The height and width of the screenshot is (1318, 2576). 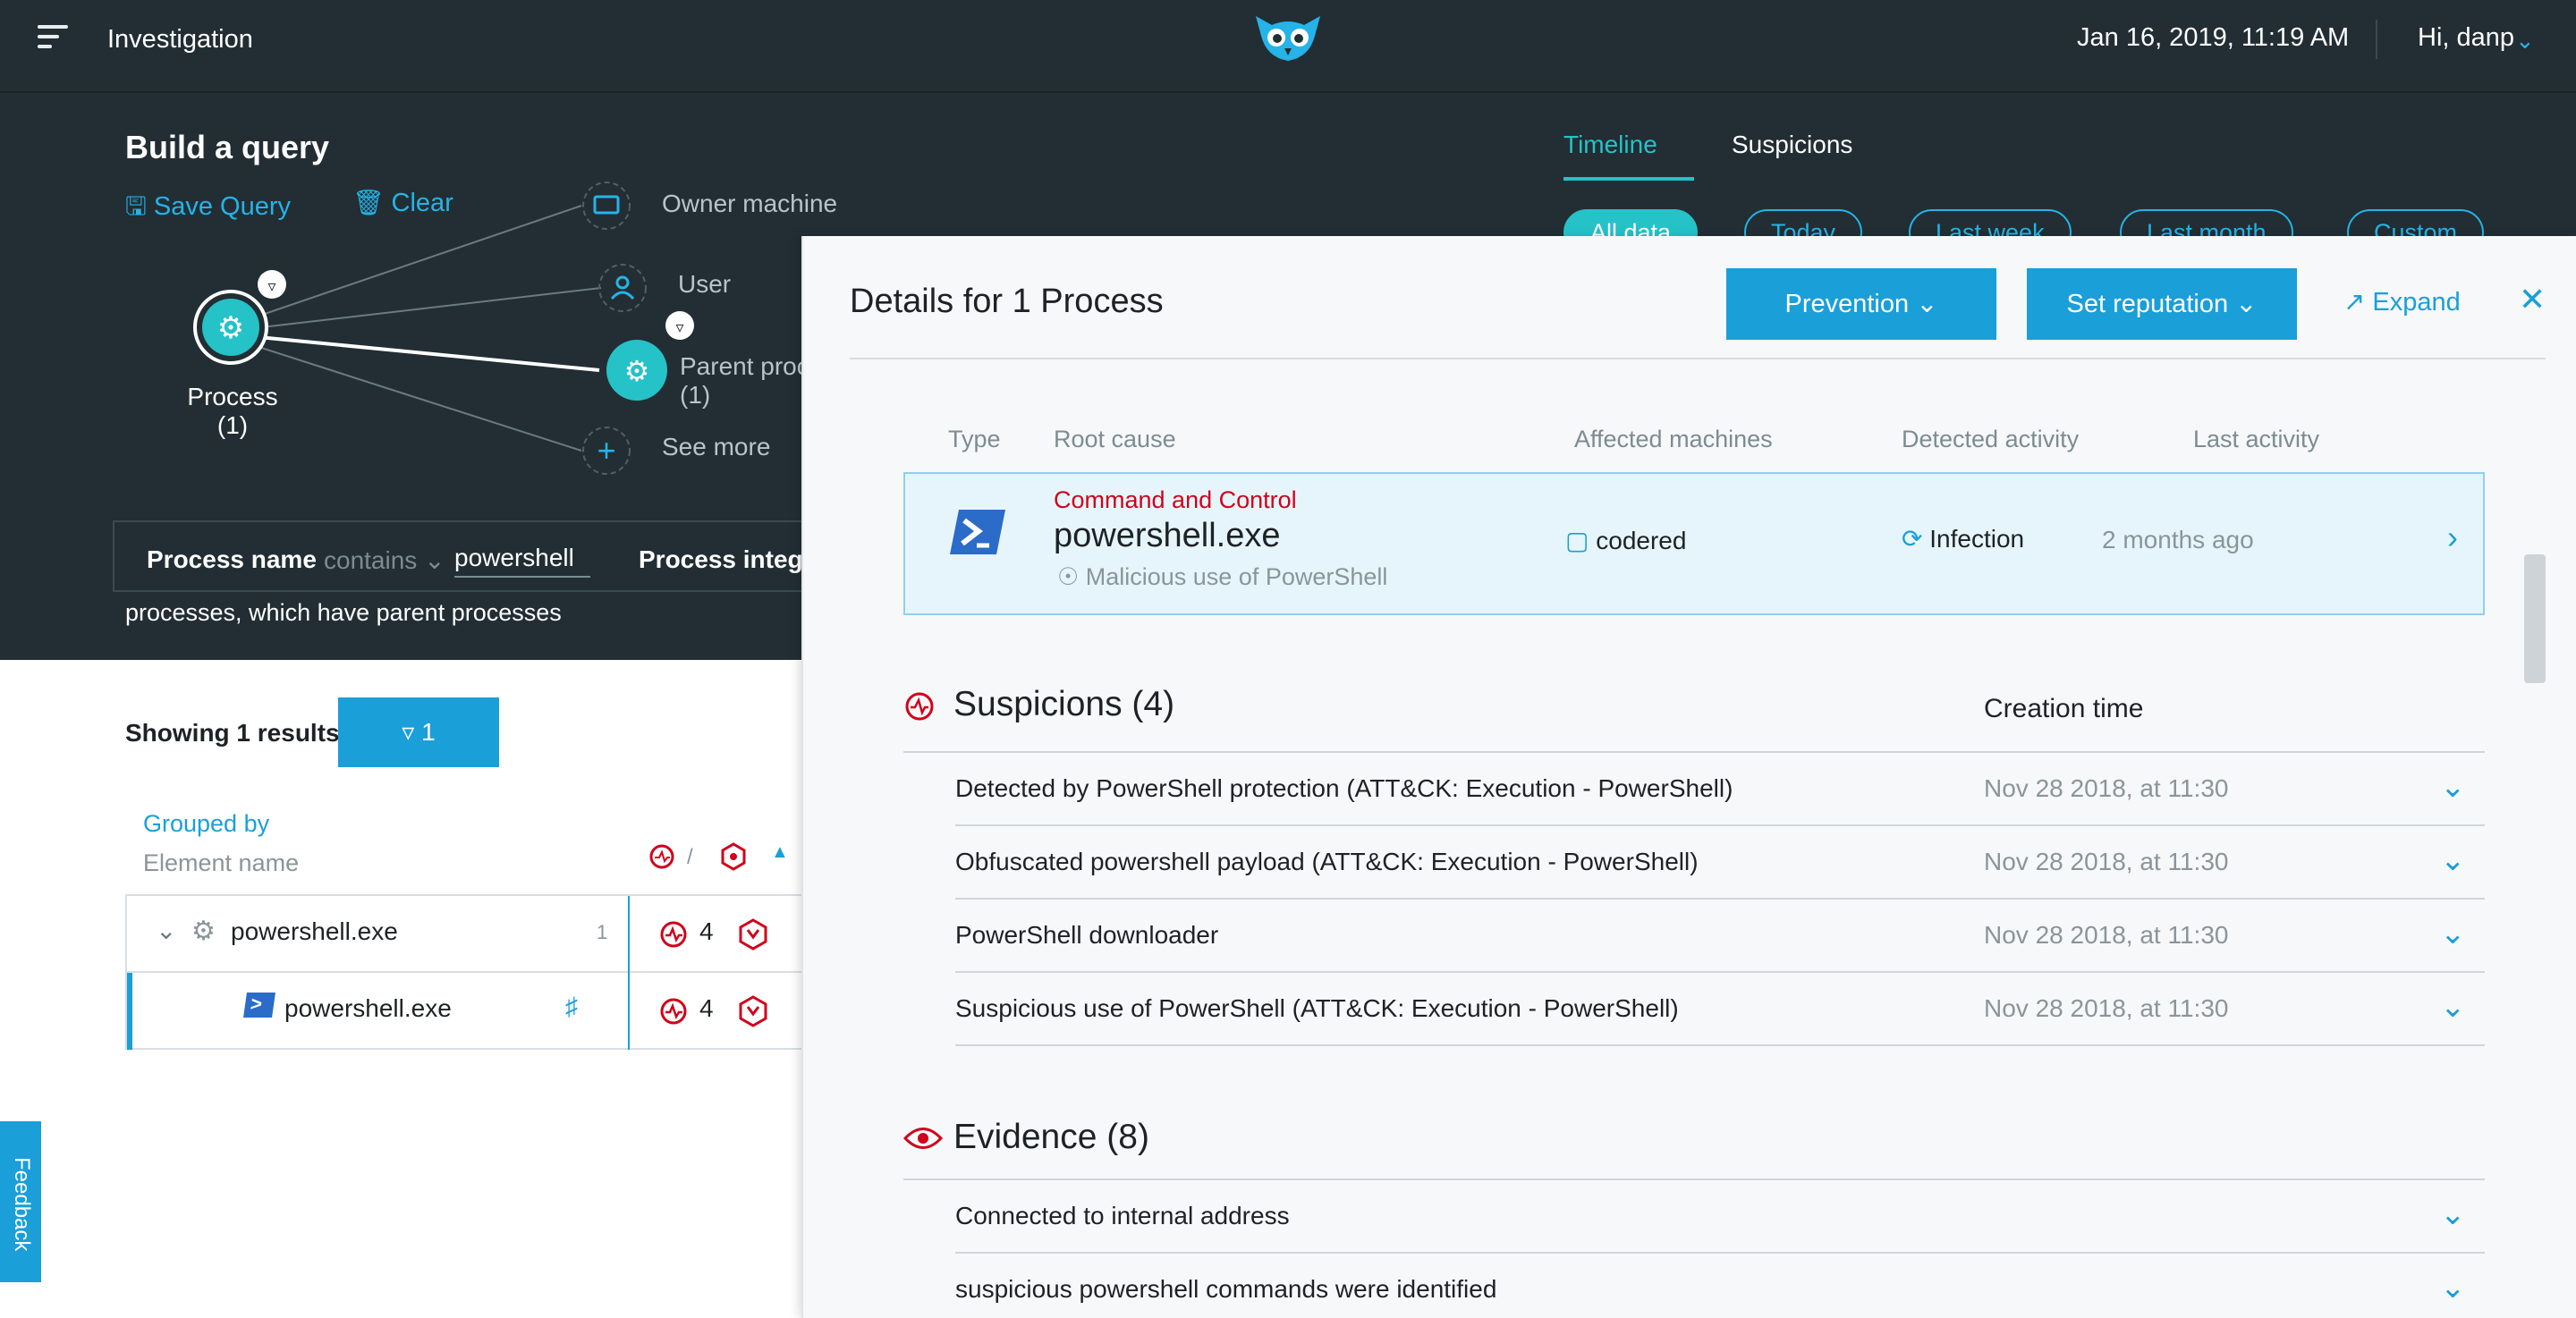 What do you see at coordinates (232, 559) in the screenshot?
I see `filter-field: Process name` at bounding box center [232, 559].